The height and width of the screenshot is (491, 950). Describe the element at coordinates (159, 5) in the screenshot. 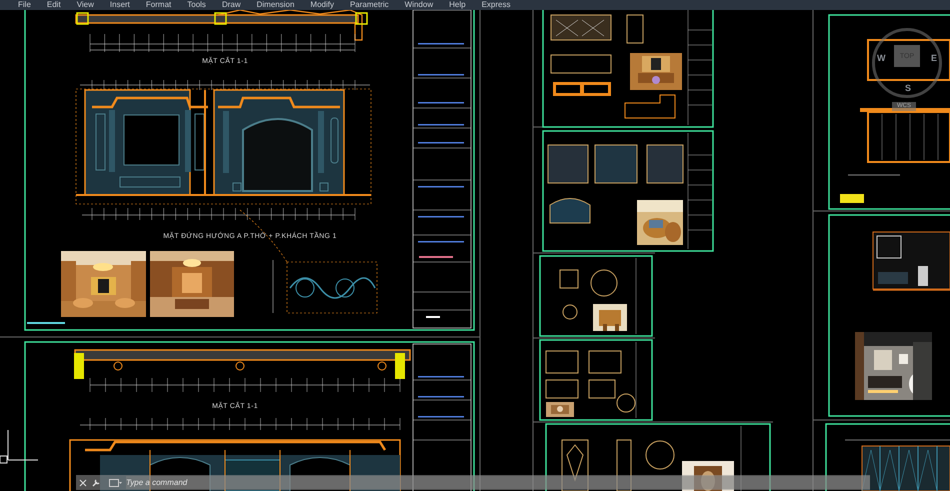

I see `menu-item: Format` at that location.